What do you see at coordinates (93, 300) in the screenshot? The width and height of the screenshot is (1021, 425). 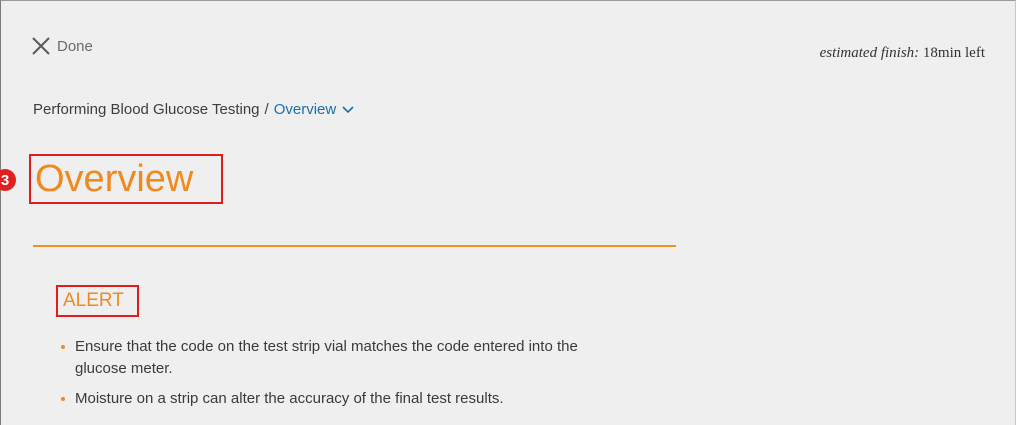 I see `alert-heading: ALERT` at bounding box center [93, 300].